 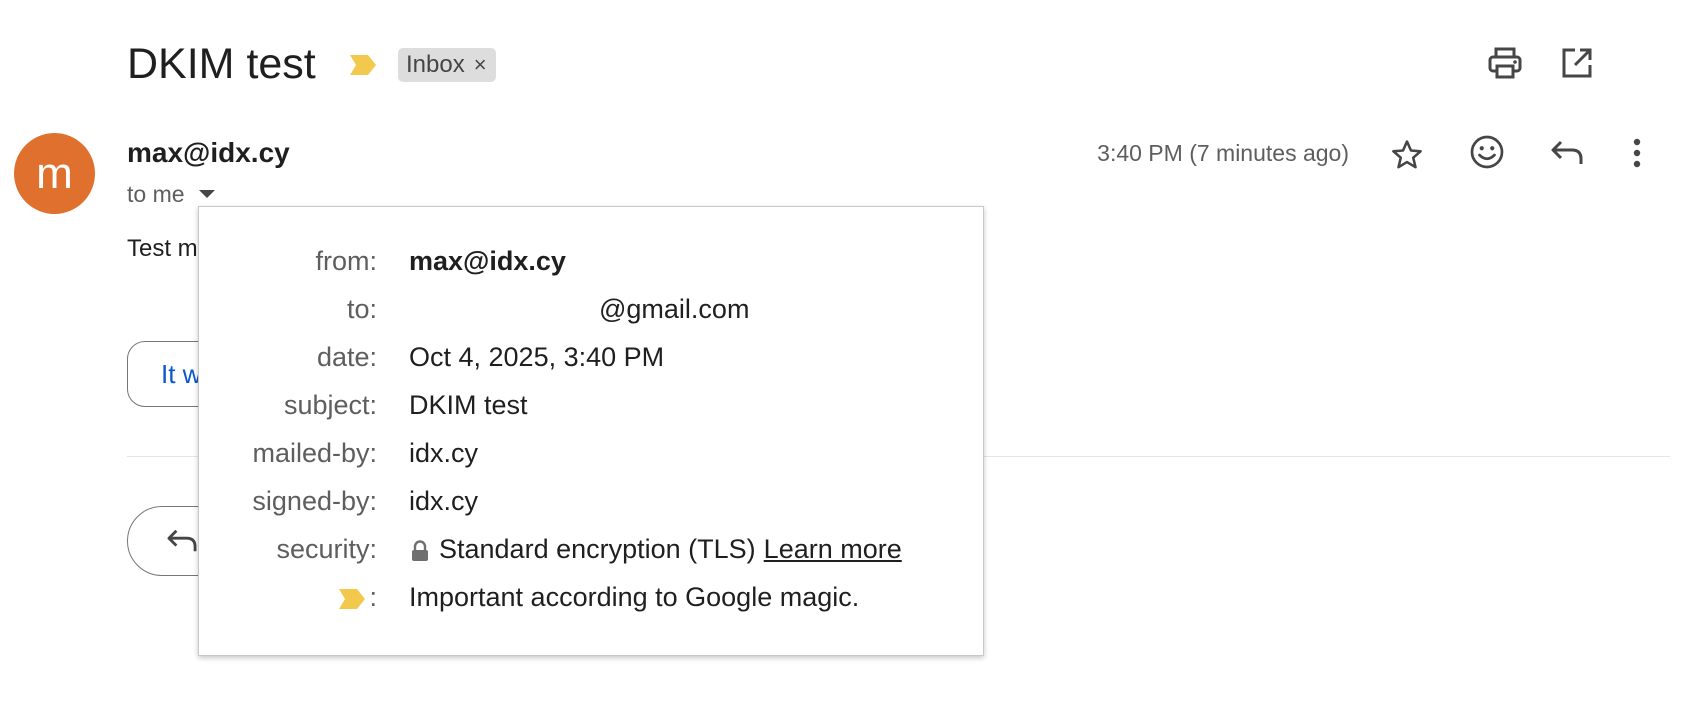 I want to click on inbox-label-chip: Inbox ×, so click(x=447, y=65).